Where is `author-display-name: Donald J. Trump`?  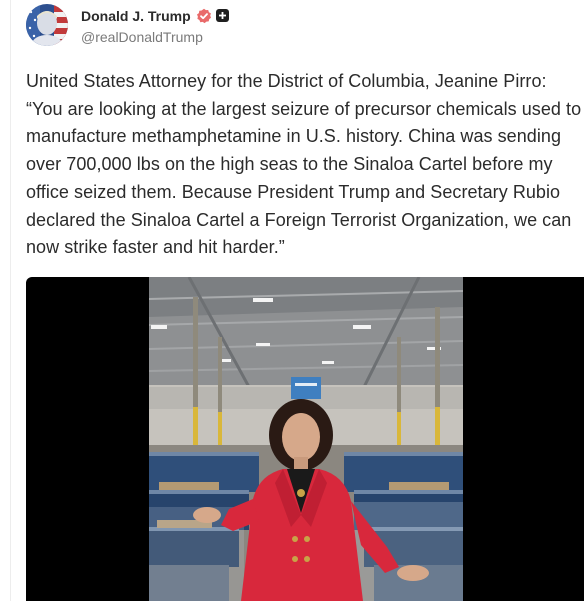
author-display-name: Donald J. Trump is located at coordinates (136, 16).